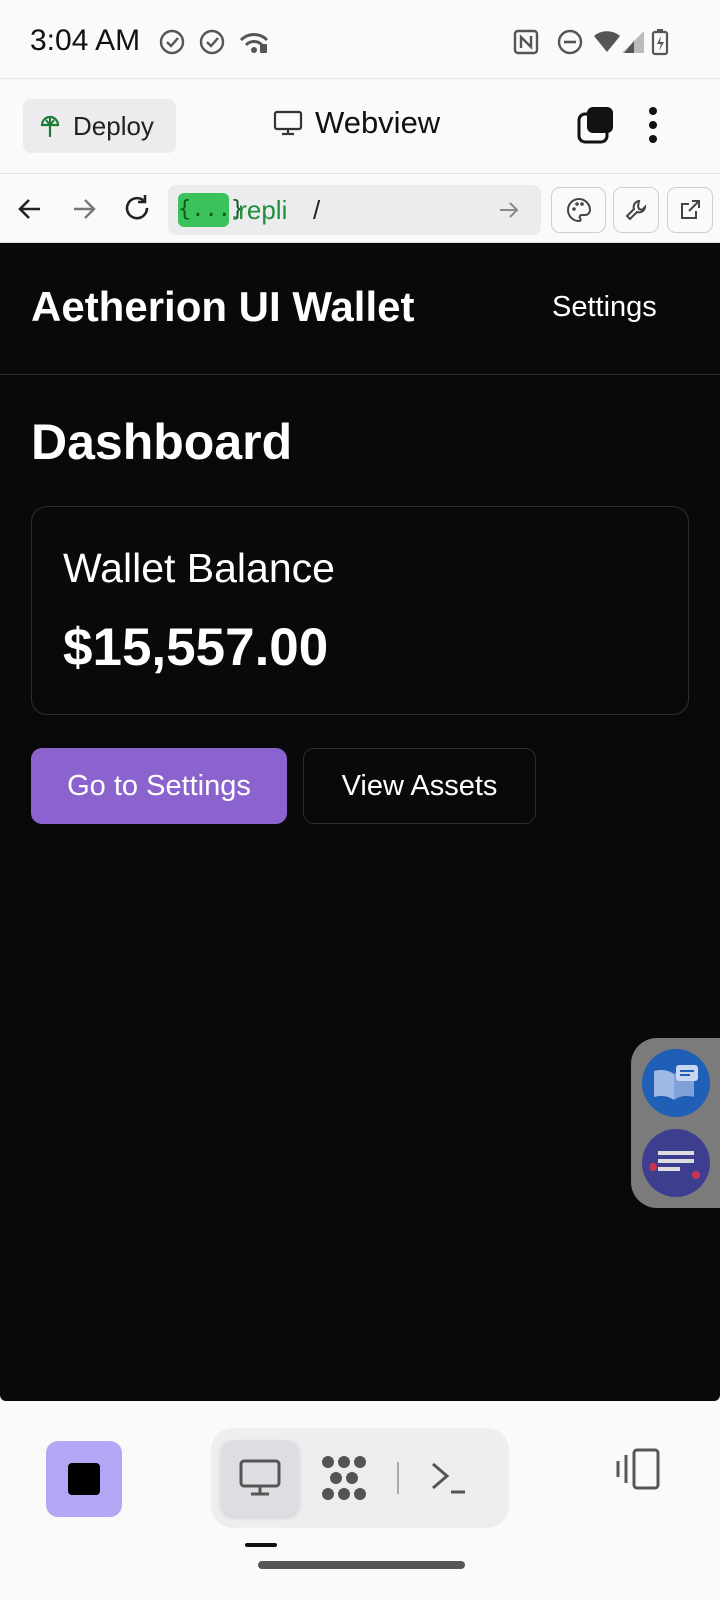  I want to click on refresh-icon, so click(137, 208).